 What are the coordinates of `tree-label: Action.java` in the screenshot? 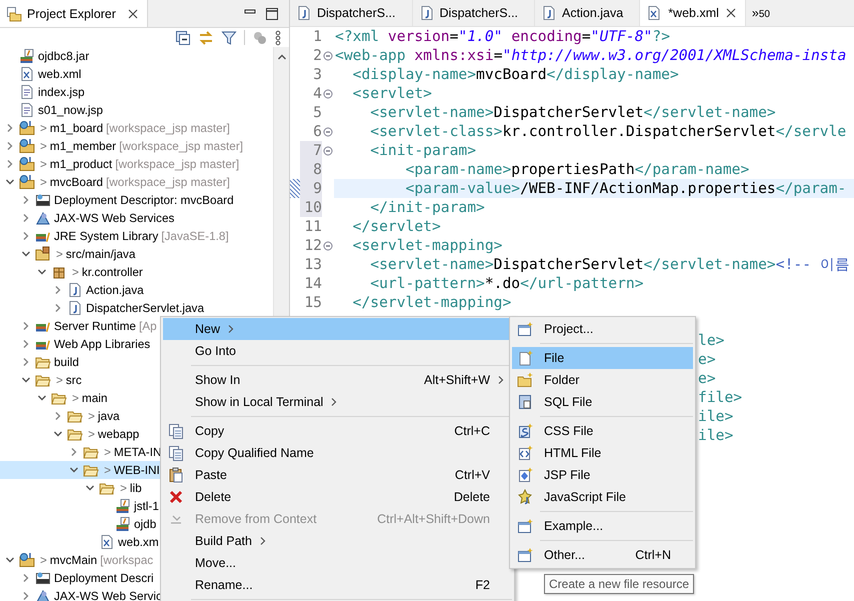 It's located at (115, 290).